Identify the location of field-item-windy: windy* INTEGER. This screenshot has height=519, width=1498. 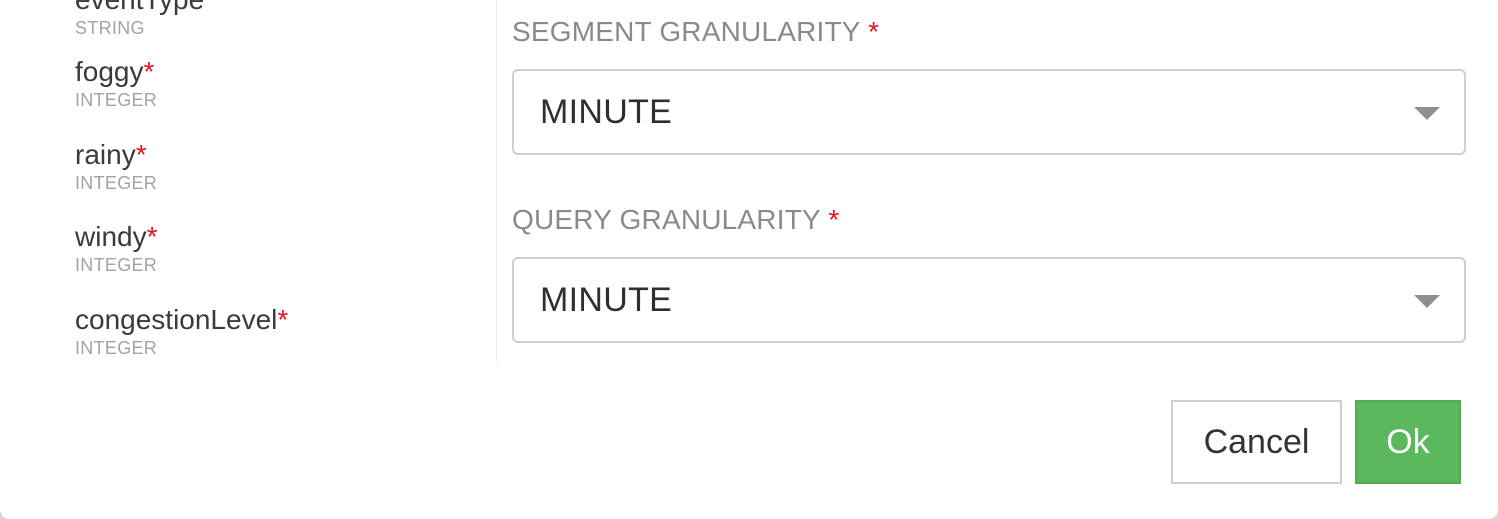
(116, 248).